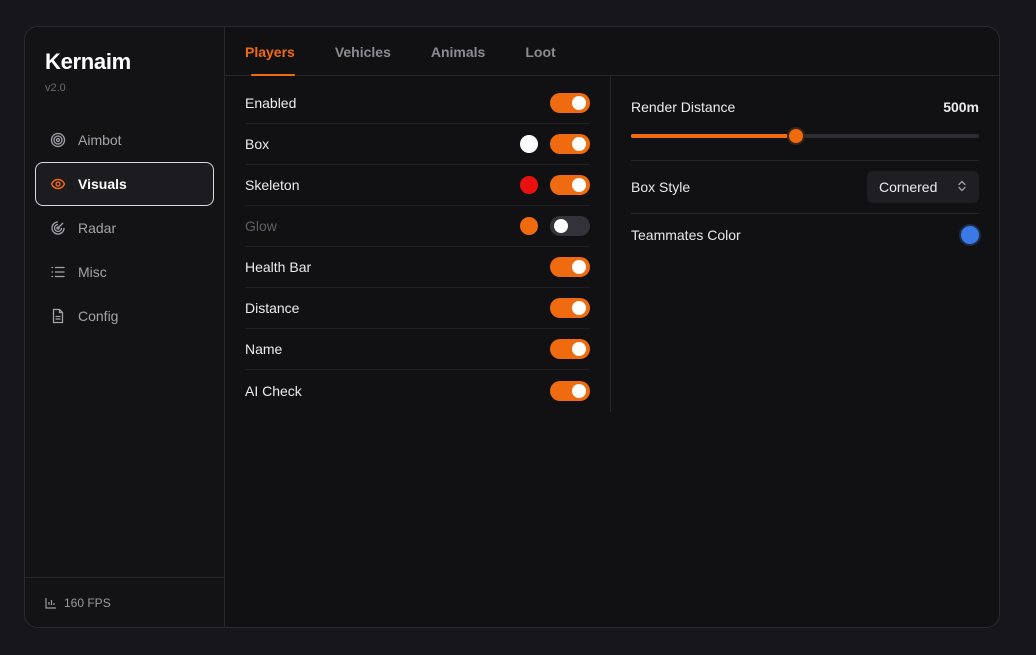 This screenshot has width=1036, height=655. Describe the element at coordinates (363, 51) in the screenshot. I see `tab-vehicles: Vehicles` at that location.